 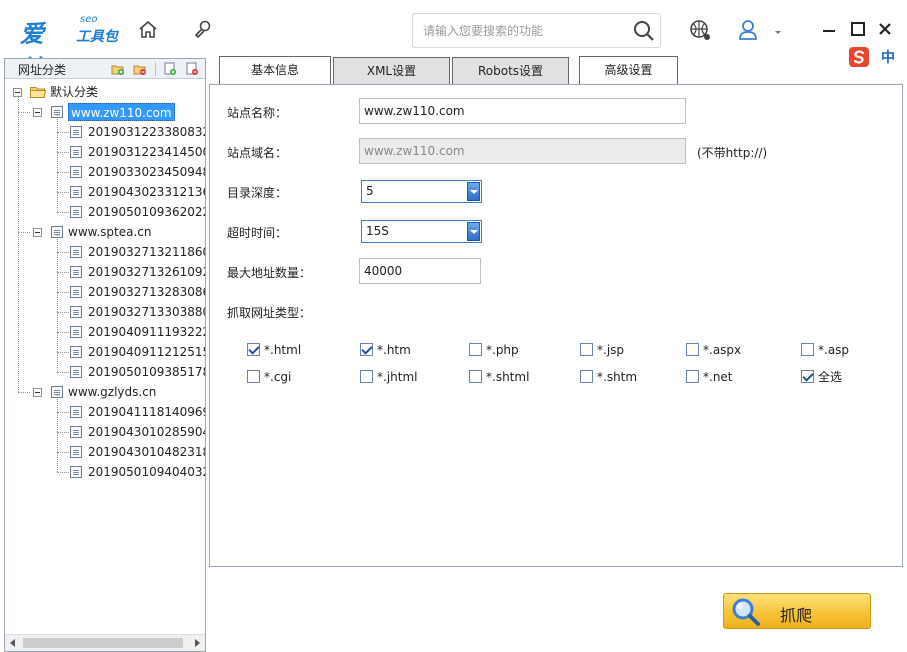 I want to click on tree-site-label: www.sptea.cn, so click(x=109, y=232).